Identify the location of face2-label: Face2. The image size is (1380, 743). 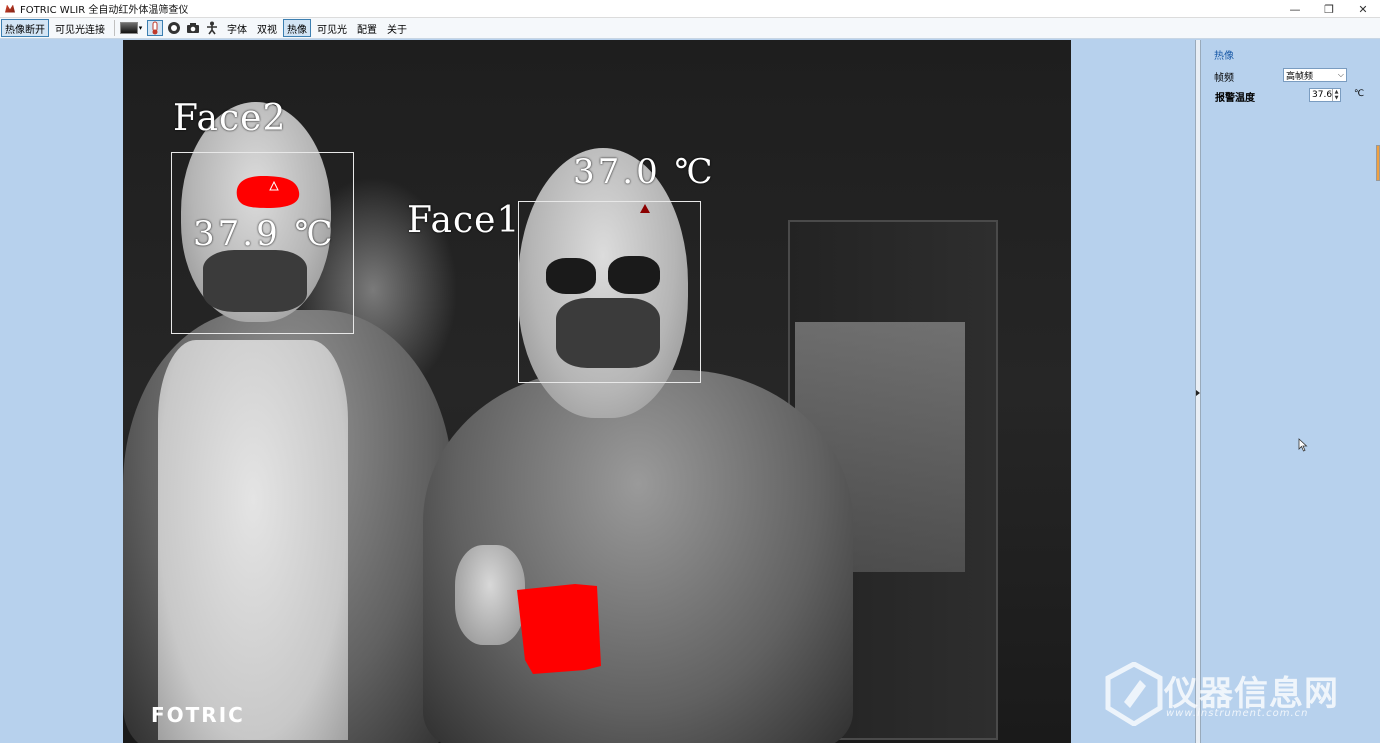
(230, 118).